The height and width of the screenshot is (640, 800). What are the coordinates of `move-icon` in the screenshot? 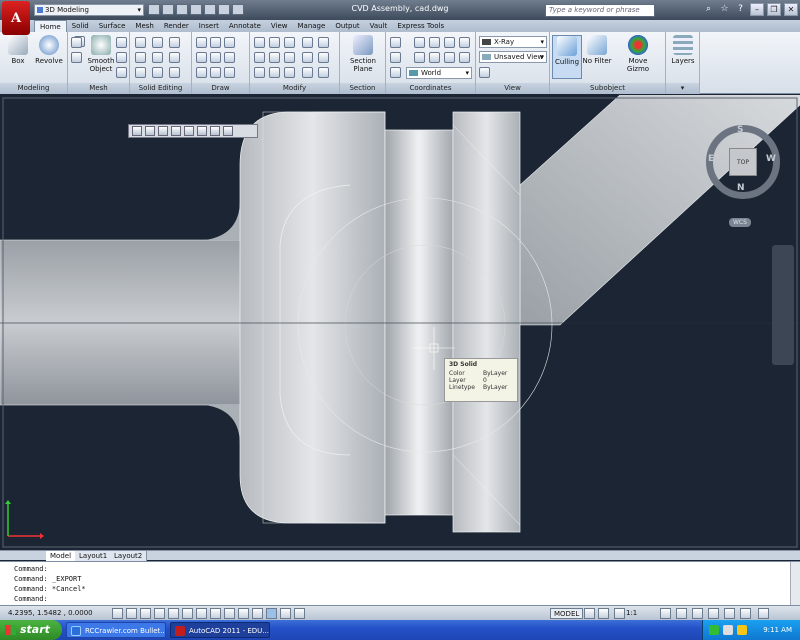 It's located at (259, 42).